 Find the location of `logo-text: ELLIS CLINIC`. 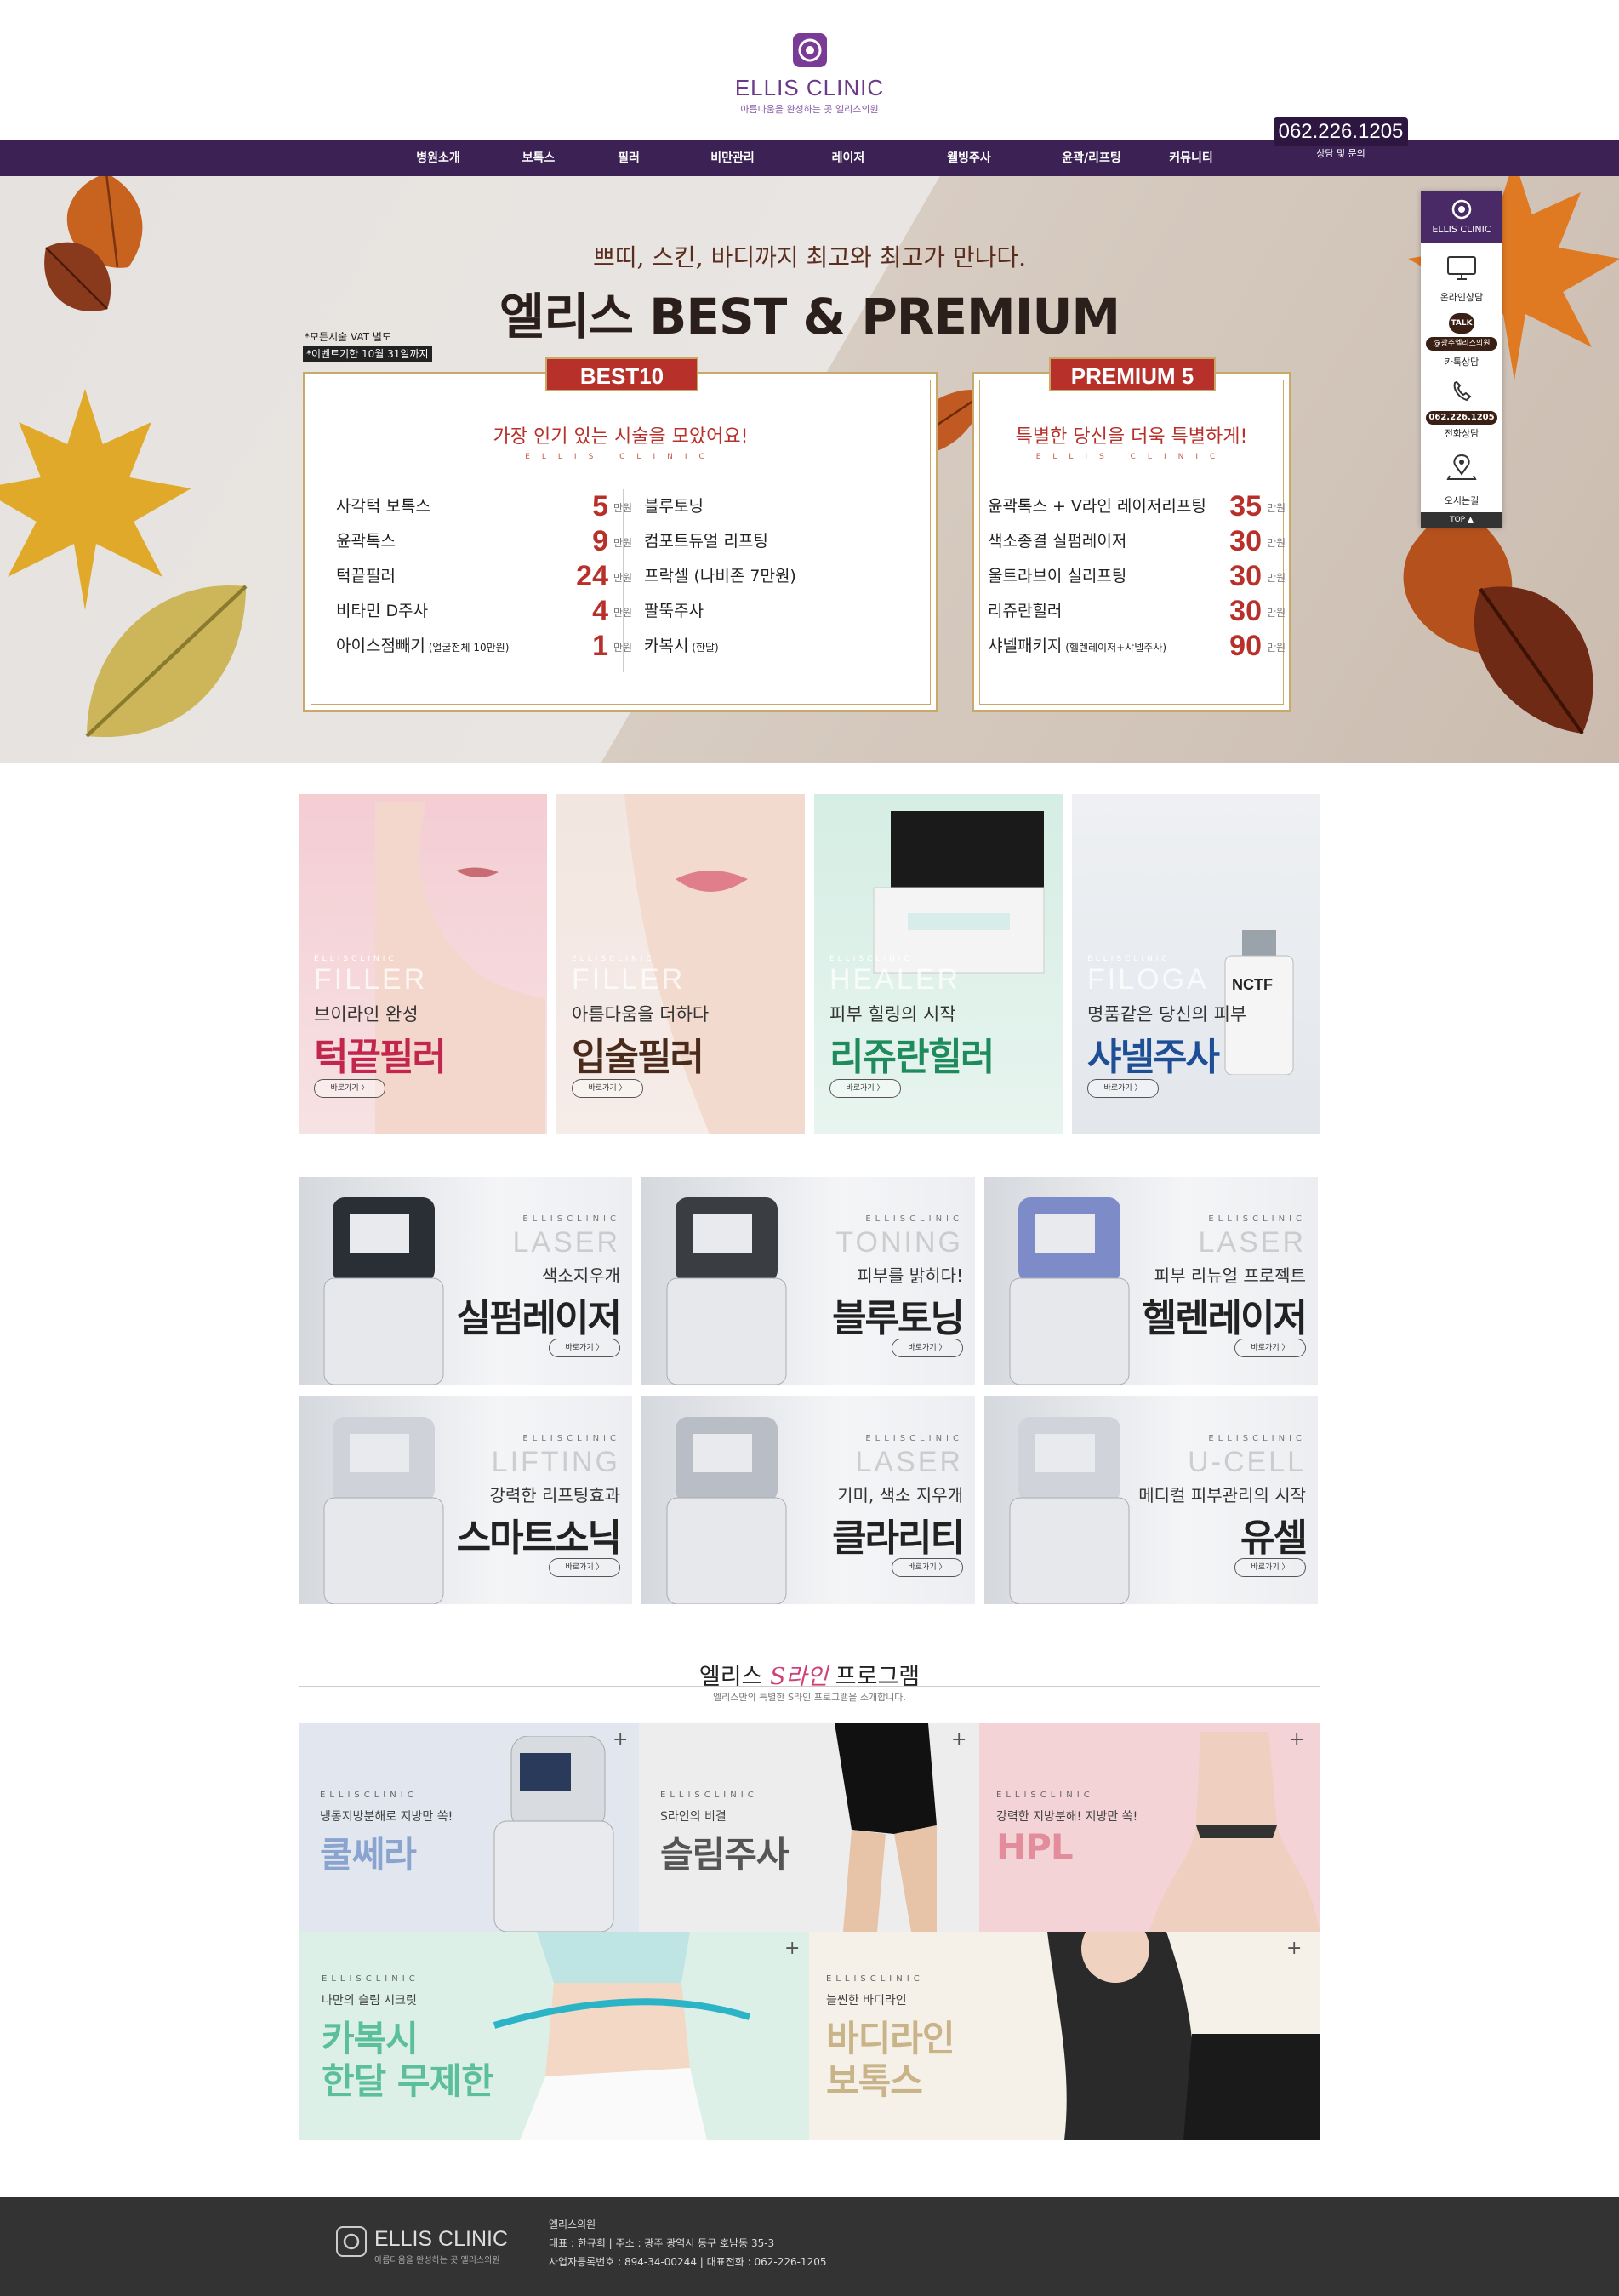

logo-text: ELLIS CLINIC is located at coordinates (809, 88).